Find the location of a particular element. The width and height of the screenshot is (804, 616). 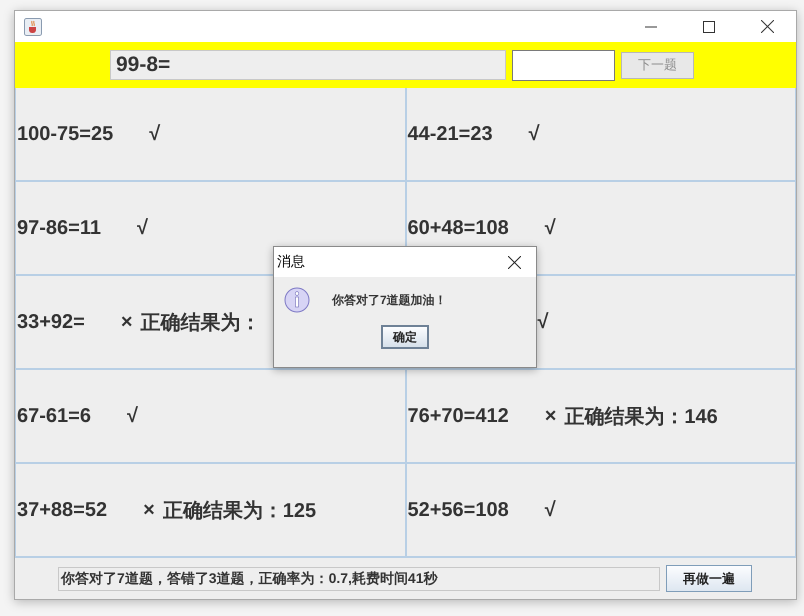

correction-text: 正确结果为：146 is located at coordinates (641, 417).